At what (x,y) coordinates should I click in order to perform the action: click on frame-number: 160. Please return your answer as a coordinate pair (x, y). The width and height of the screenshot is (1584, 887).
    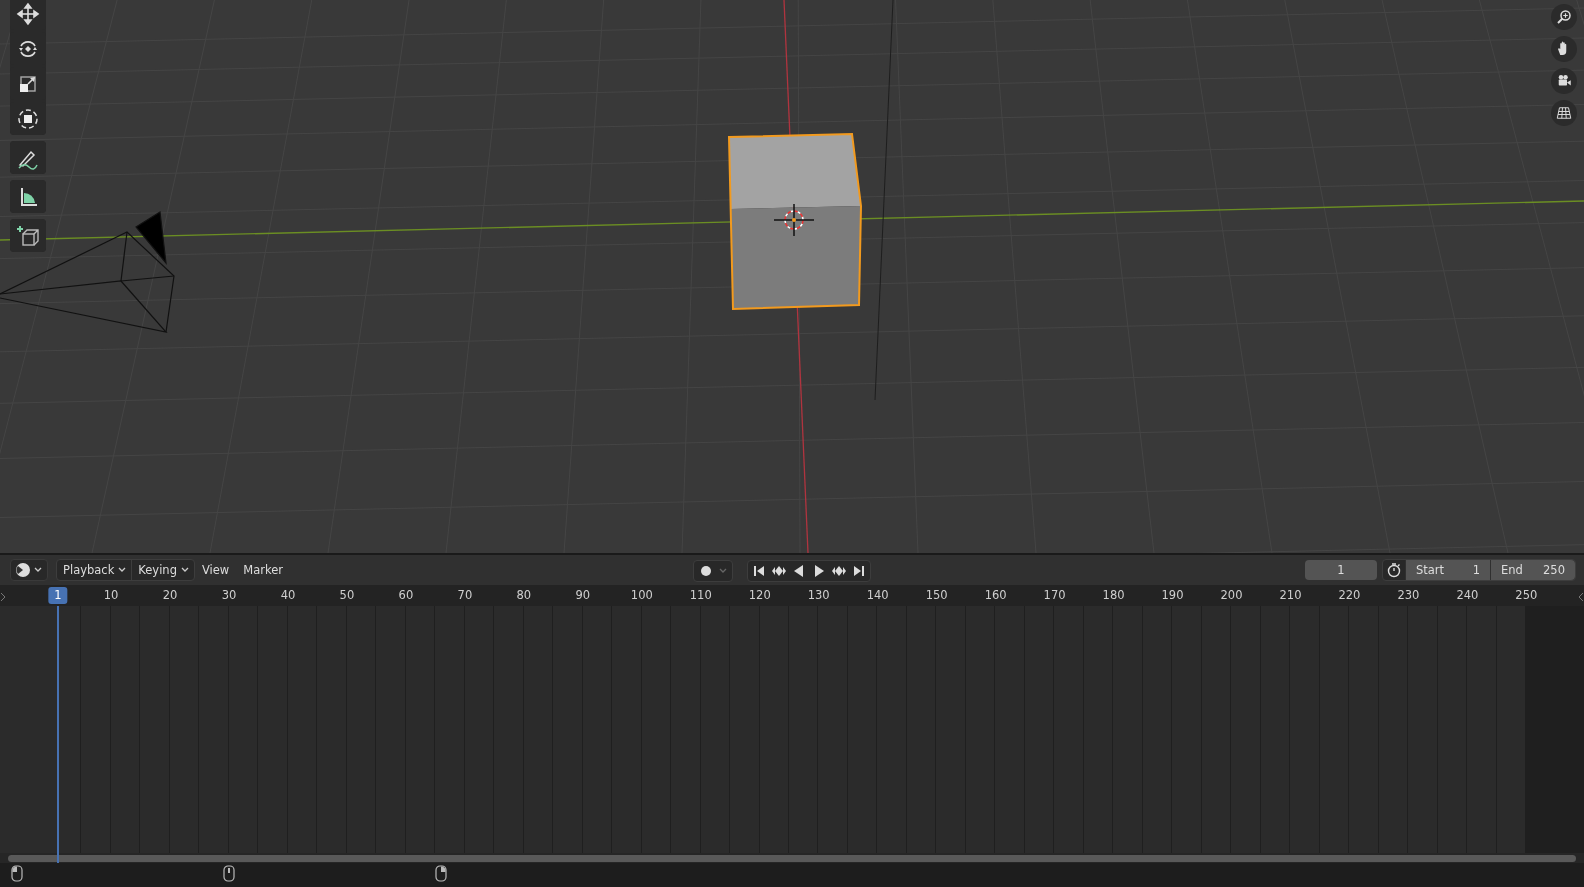
    Looking at the image, I should click on (995, 595).